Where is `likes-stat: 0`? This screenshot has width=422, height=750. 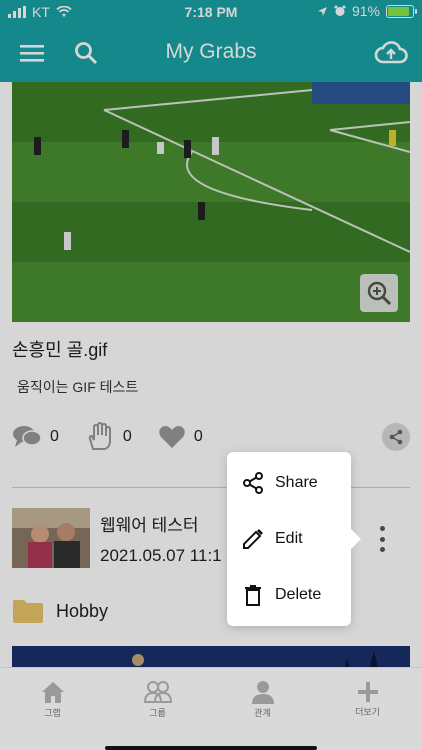 likes-stat: 0 is located at coordinates (180, 437).